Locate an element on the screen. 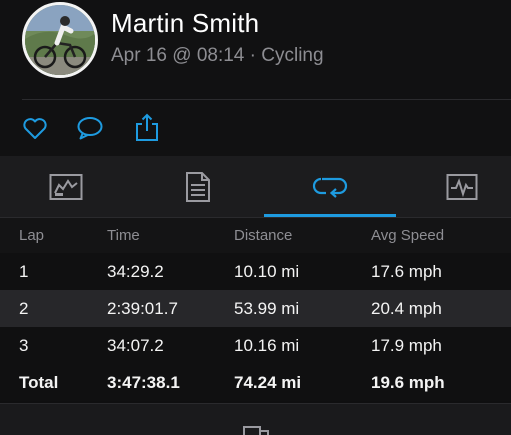 This screenshot has width=511, height=435. comment-icon is located at coordinates (90, 128).